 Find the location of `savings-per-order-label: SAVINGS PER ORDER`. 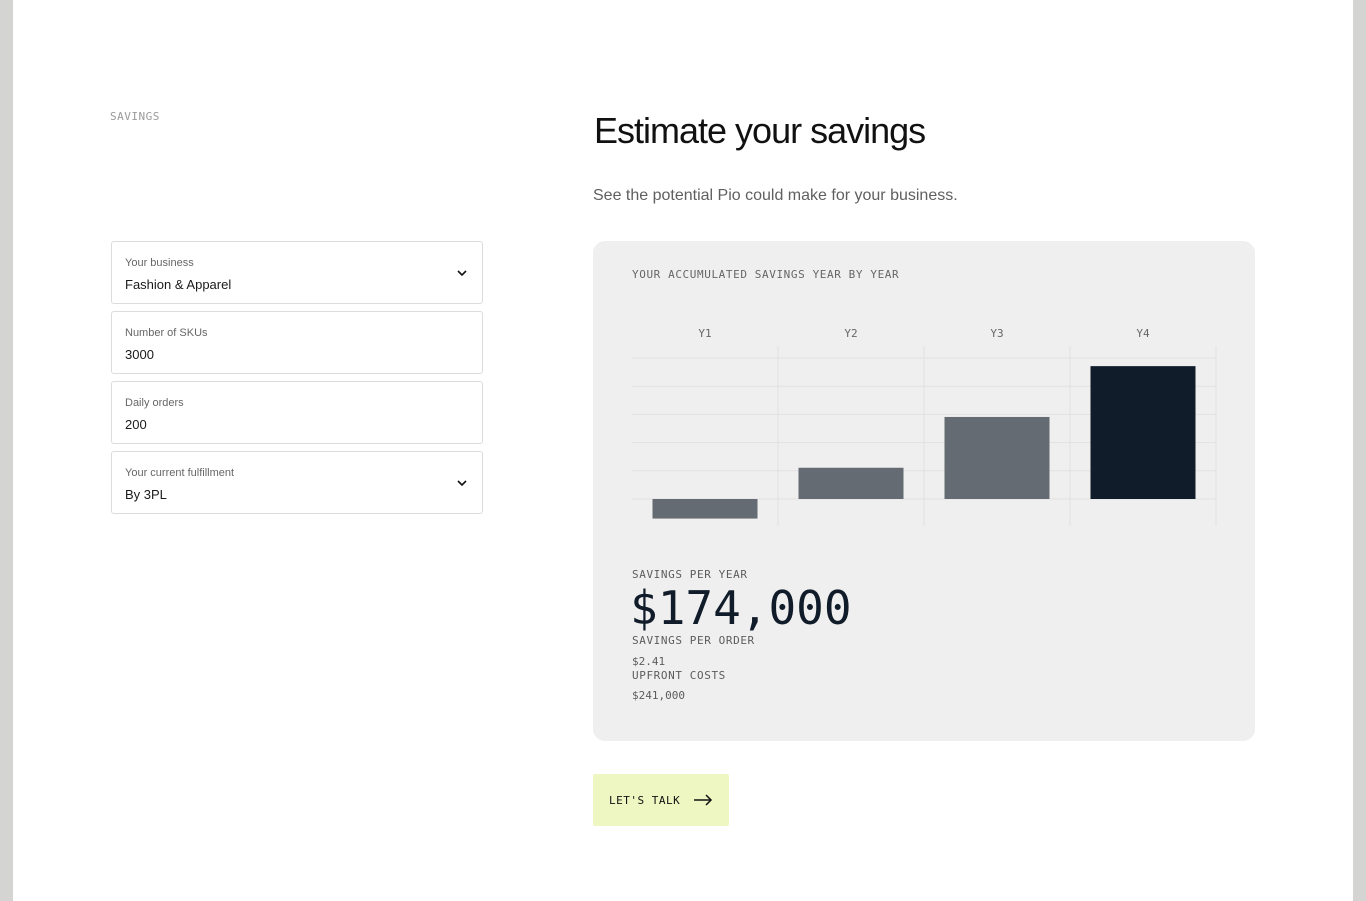

savings-per-order-label: SAVINGS PER ORDER is located at coordinates (693, 640).